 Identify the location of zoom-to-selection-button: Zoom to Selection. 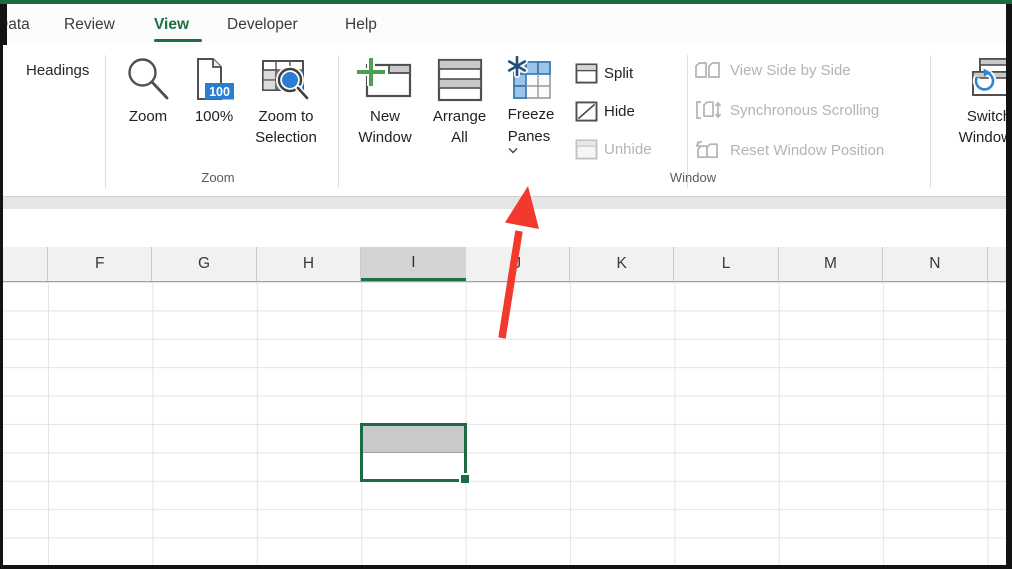
(286, 104).